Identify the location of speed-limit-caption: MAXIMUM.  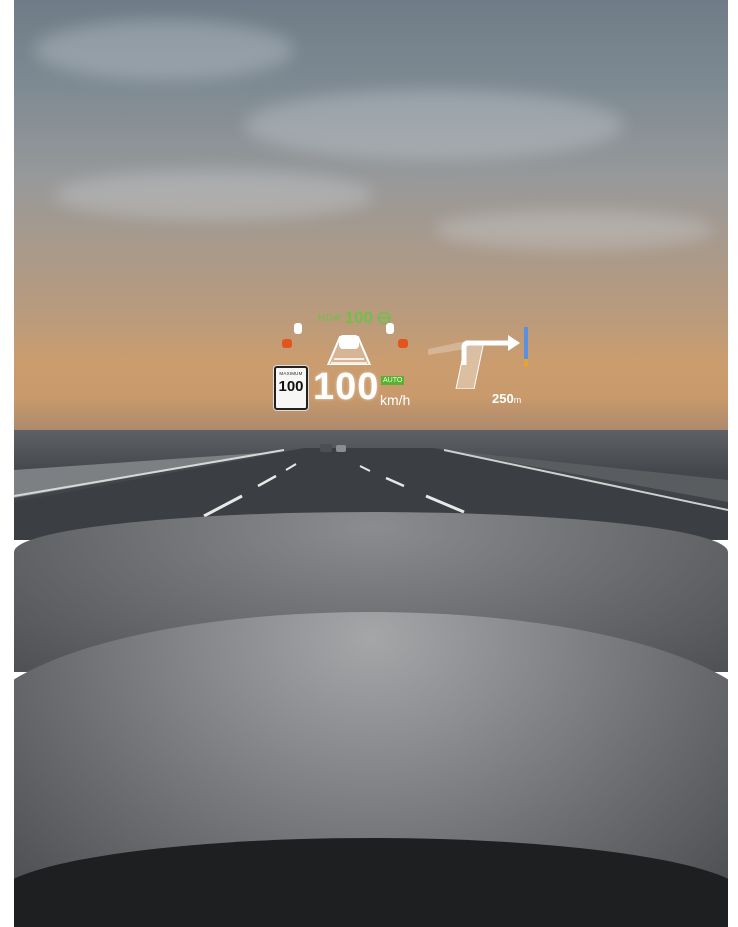
(291, 373).